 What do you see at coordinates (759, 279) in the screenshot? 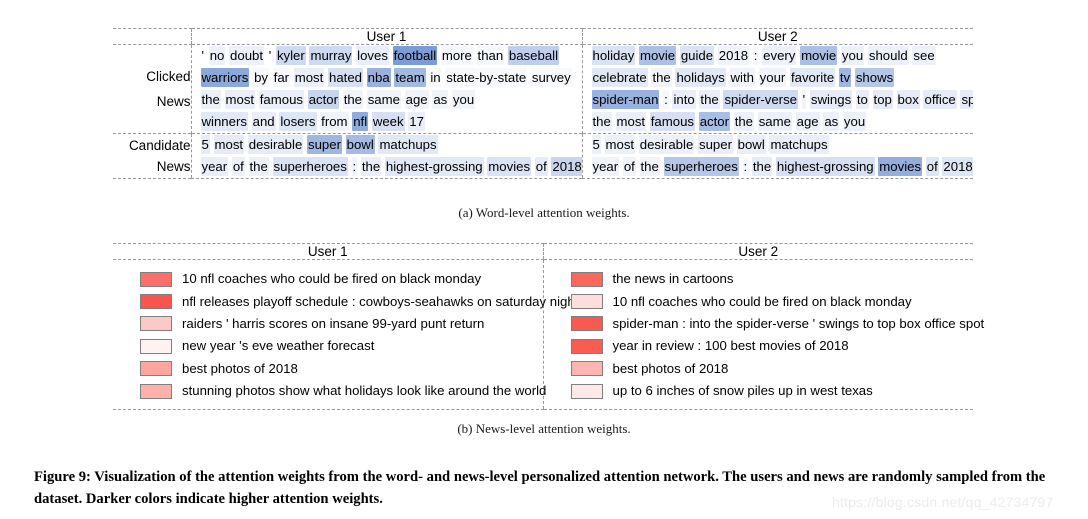
I see `news-attention-item: the news in cartoons` at bounding box center [759, 279].